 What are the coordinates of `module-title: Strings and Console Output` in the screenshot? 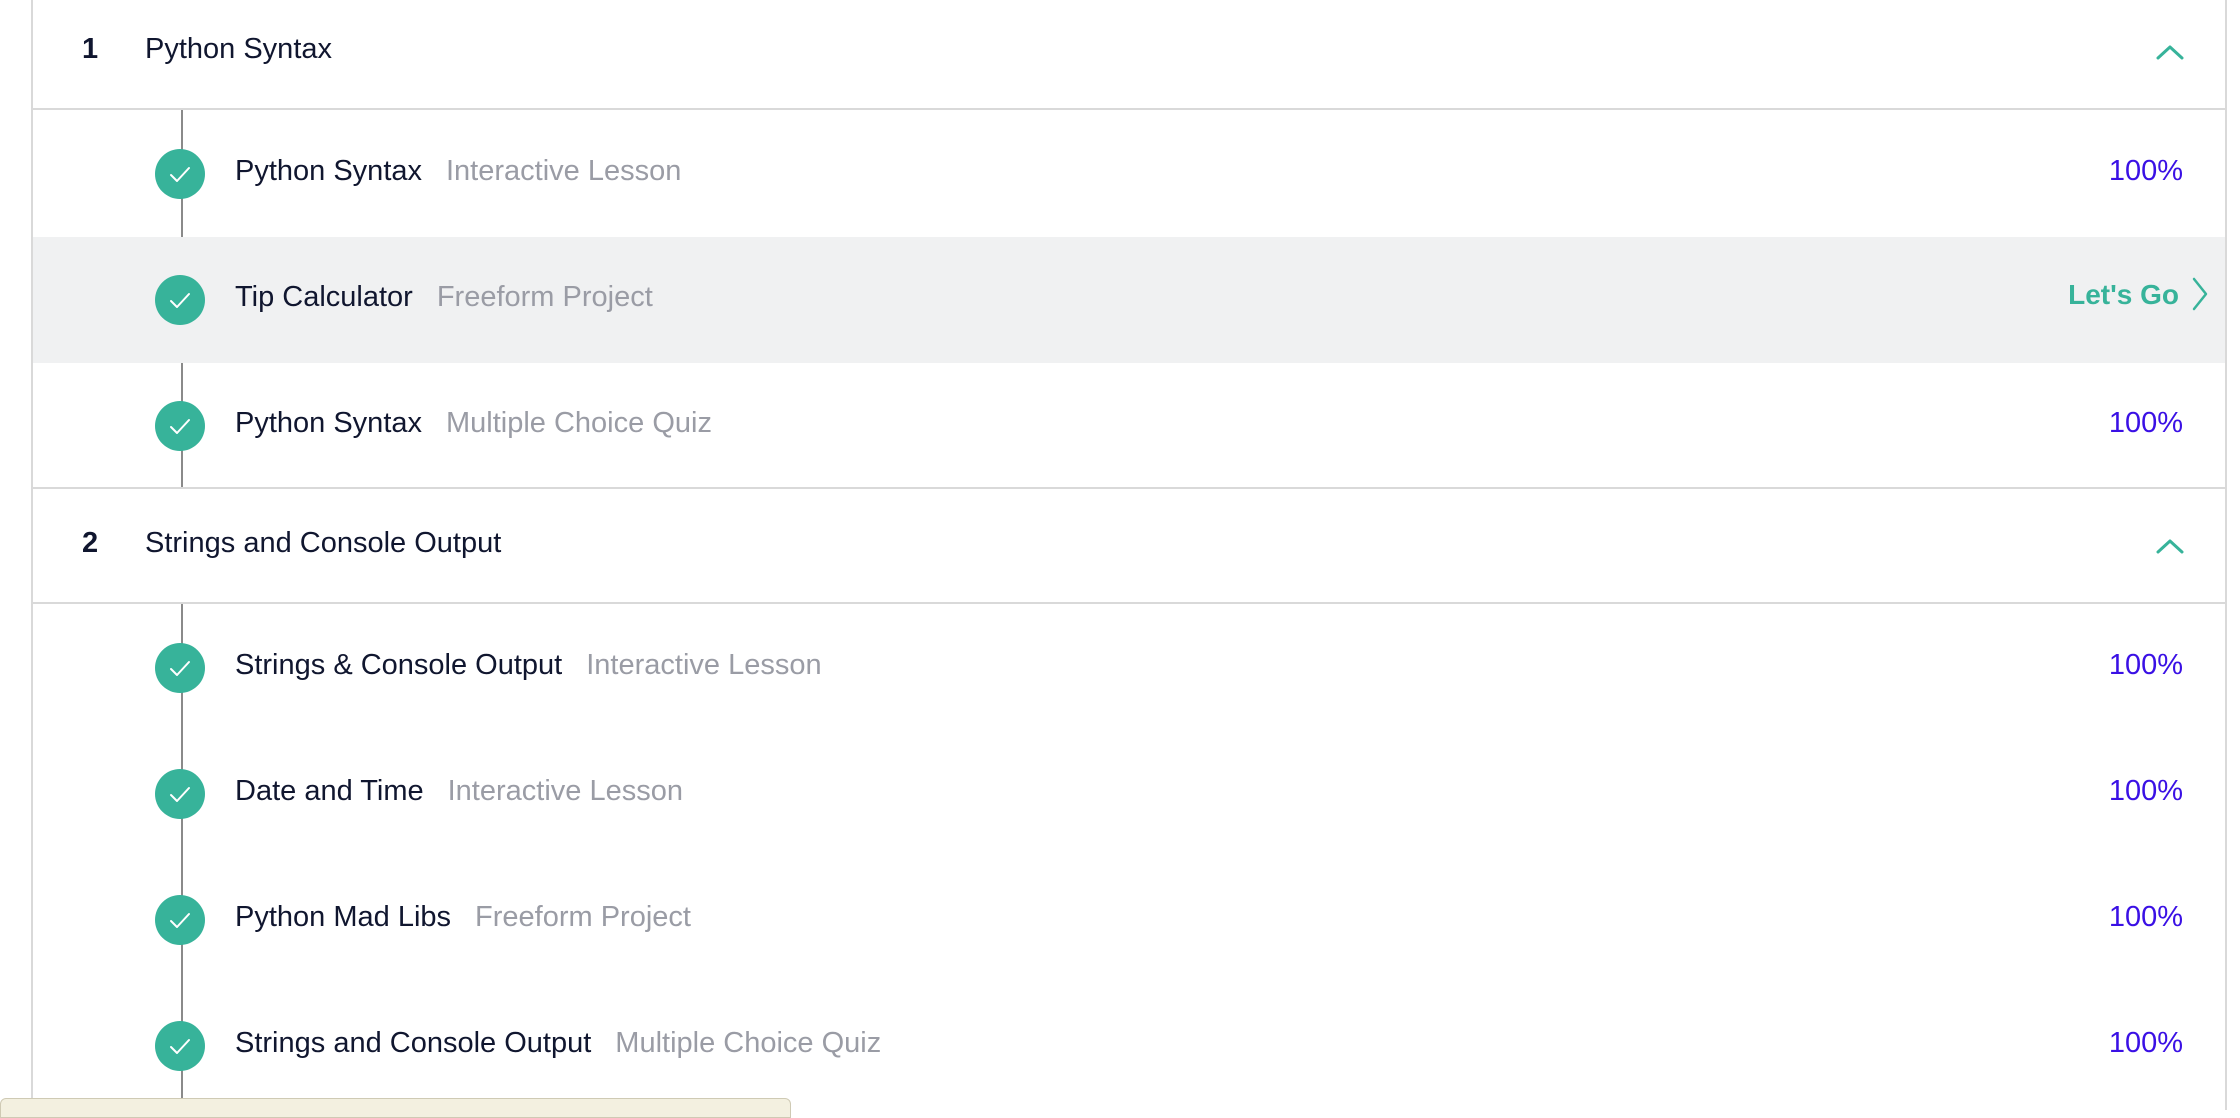 It's located at (323, 543).